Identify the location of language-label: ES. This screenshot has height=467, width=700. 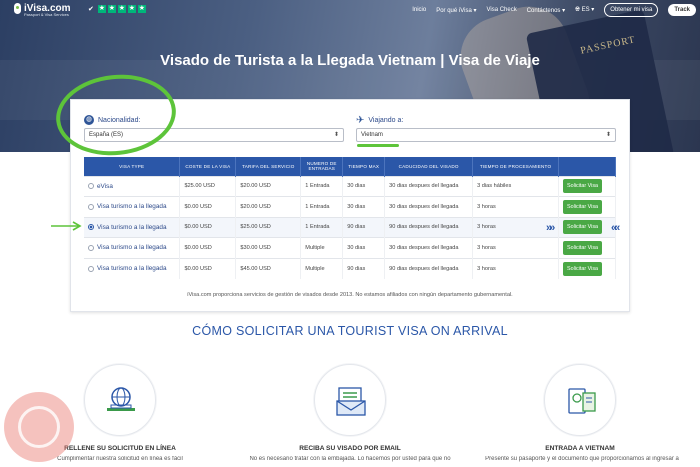
(585, 10).